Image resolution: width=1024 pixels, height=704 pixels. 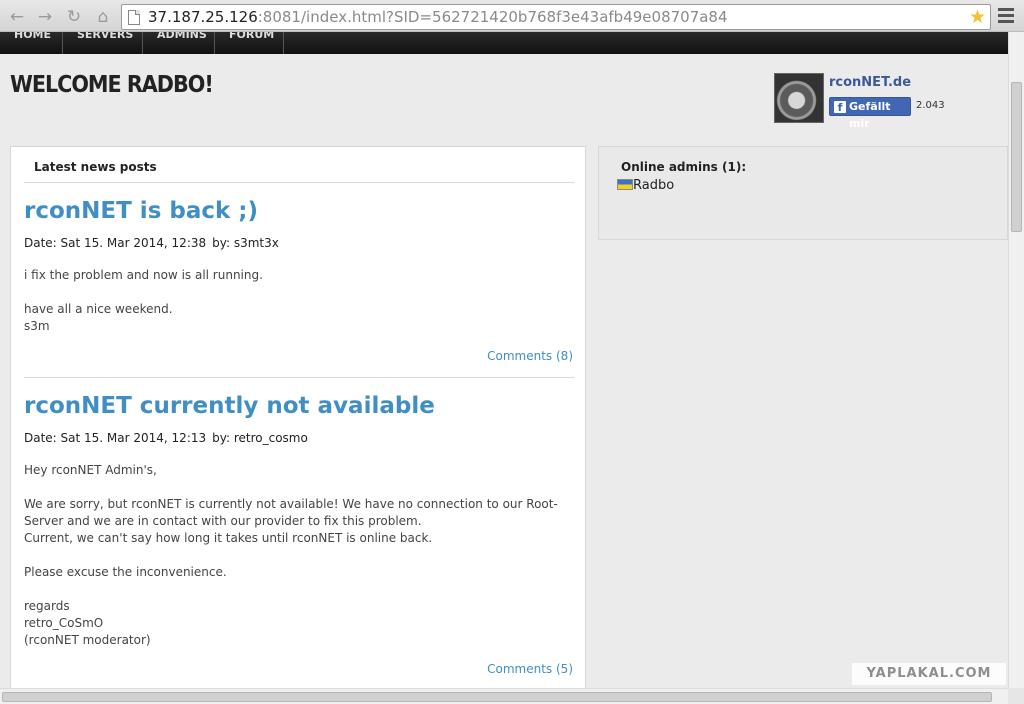 I want to click on back-arrow-icon: ←, so click(x=17, y=17).